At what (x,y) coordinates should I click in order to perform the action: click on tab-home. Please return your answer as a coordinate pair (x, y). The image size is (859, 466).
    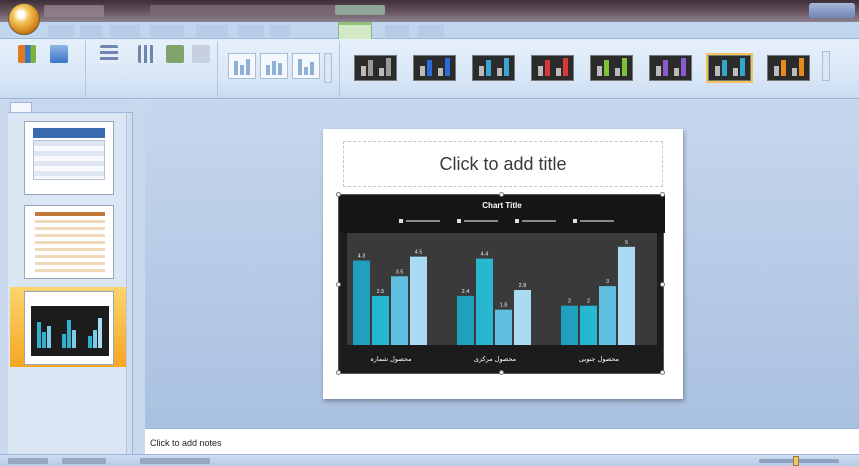
    Looking at the image, I should click on (61, 31).